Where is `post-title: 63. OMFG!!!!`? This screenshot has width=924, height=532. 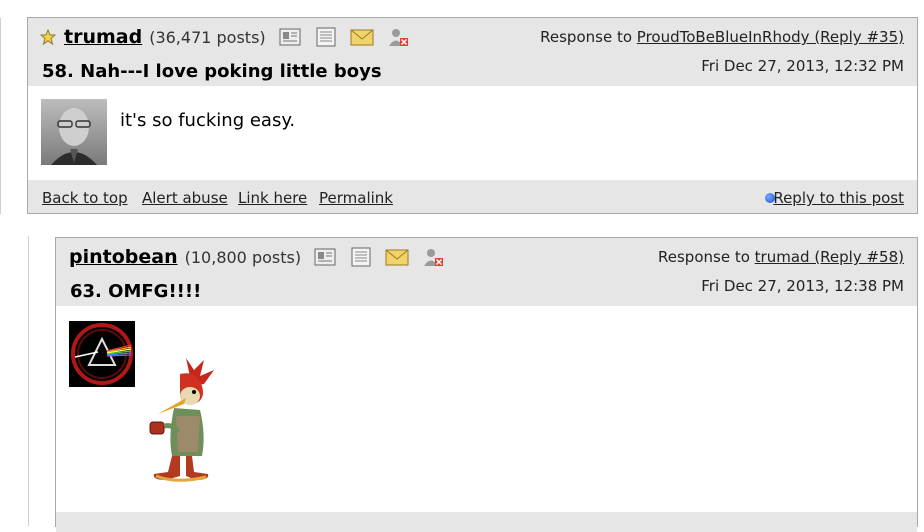
post-title: 63. OMFG!!!! is located at coordinates (136, 291).